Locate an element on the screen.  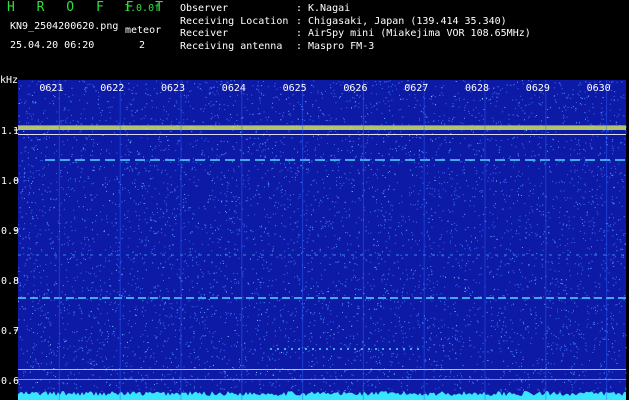
y-tick-label: 0.9 is located at coordinates (10, 231).